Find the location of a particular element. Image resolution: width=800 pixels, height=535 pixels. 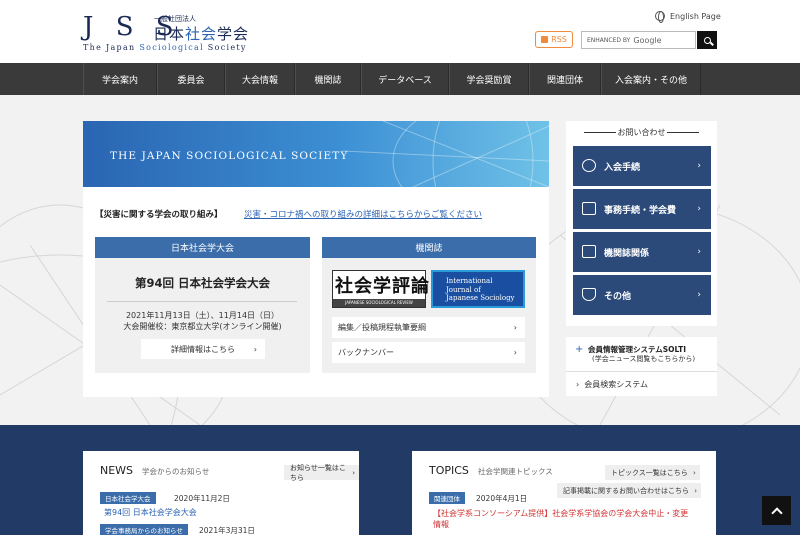

nav-item-award: 学会奨励賞 is located at coordinates (489, 79).